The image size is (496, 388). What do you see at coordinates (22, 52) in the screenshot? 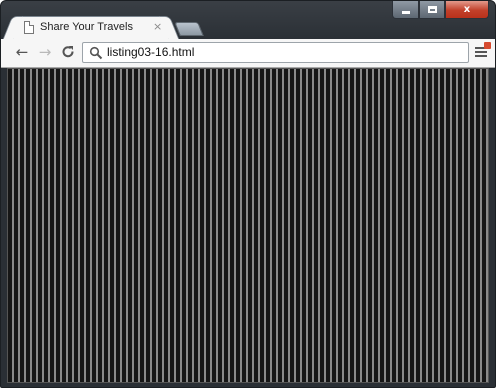
I see `back-button: ←` at bounding box center [22, 52].